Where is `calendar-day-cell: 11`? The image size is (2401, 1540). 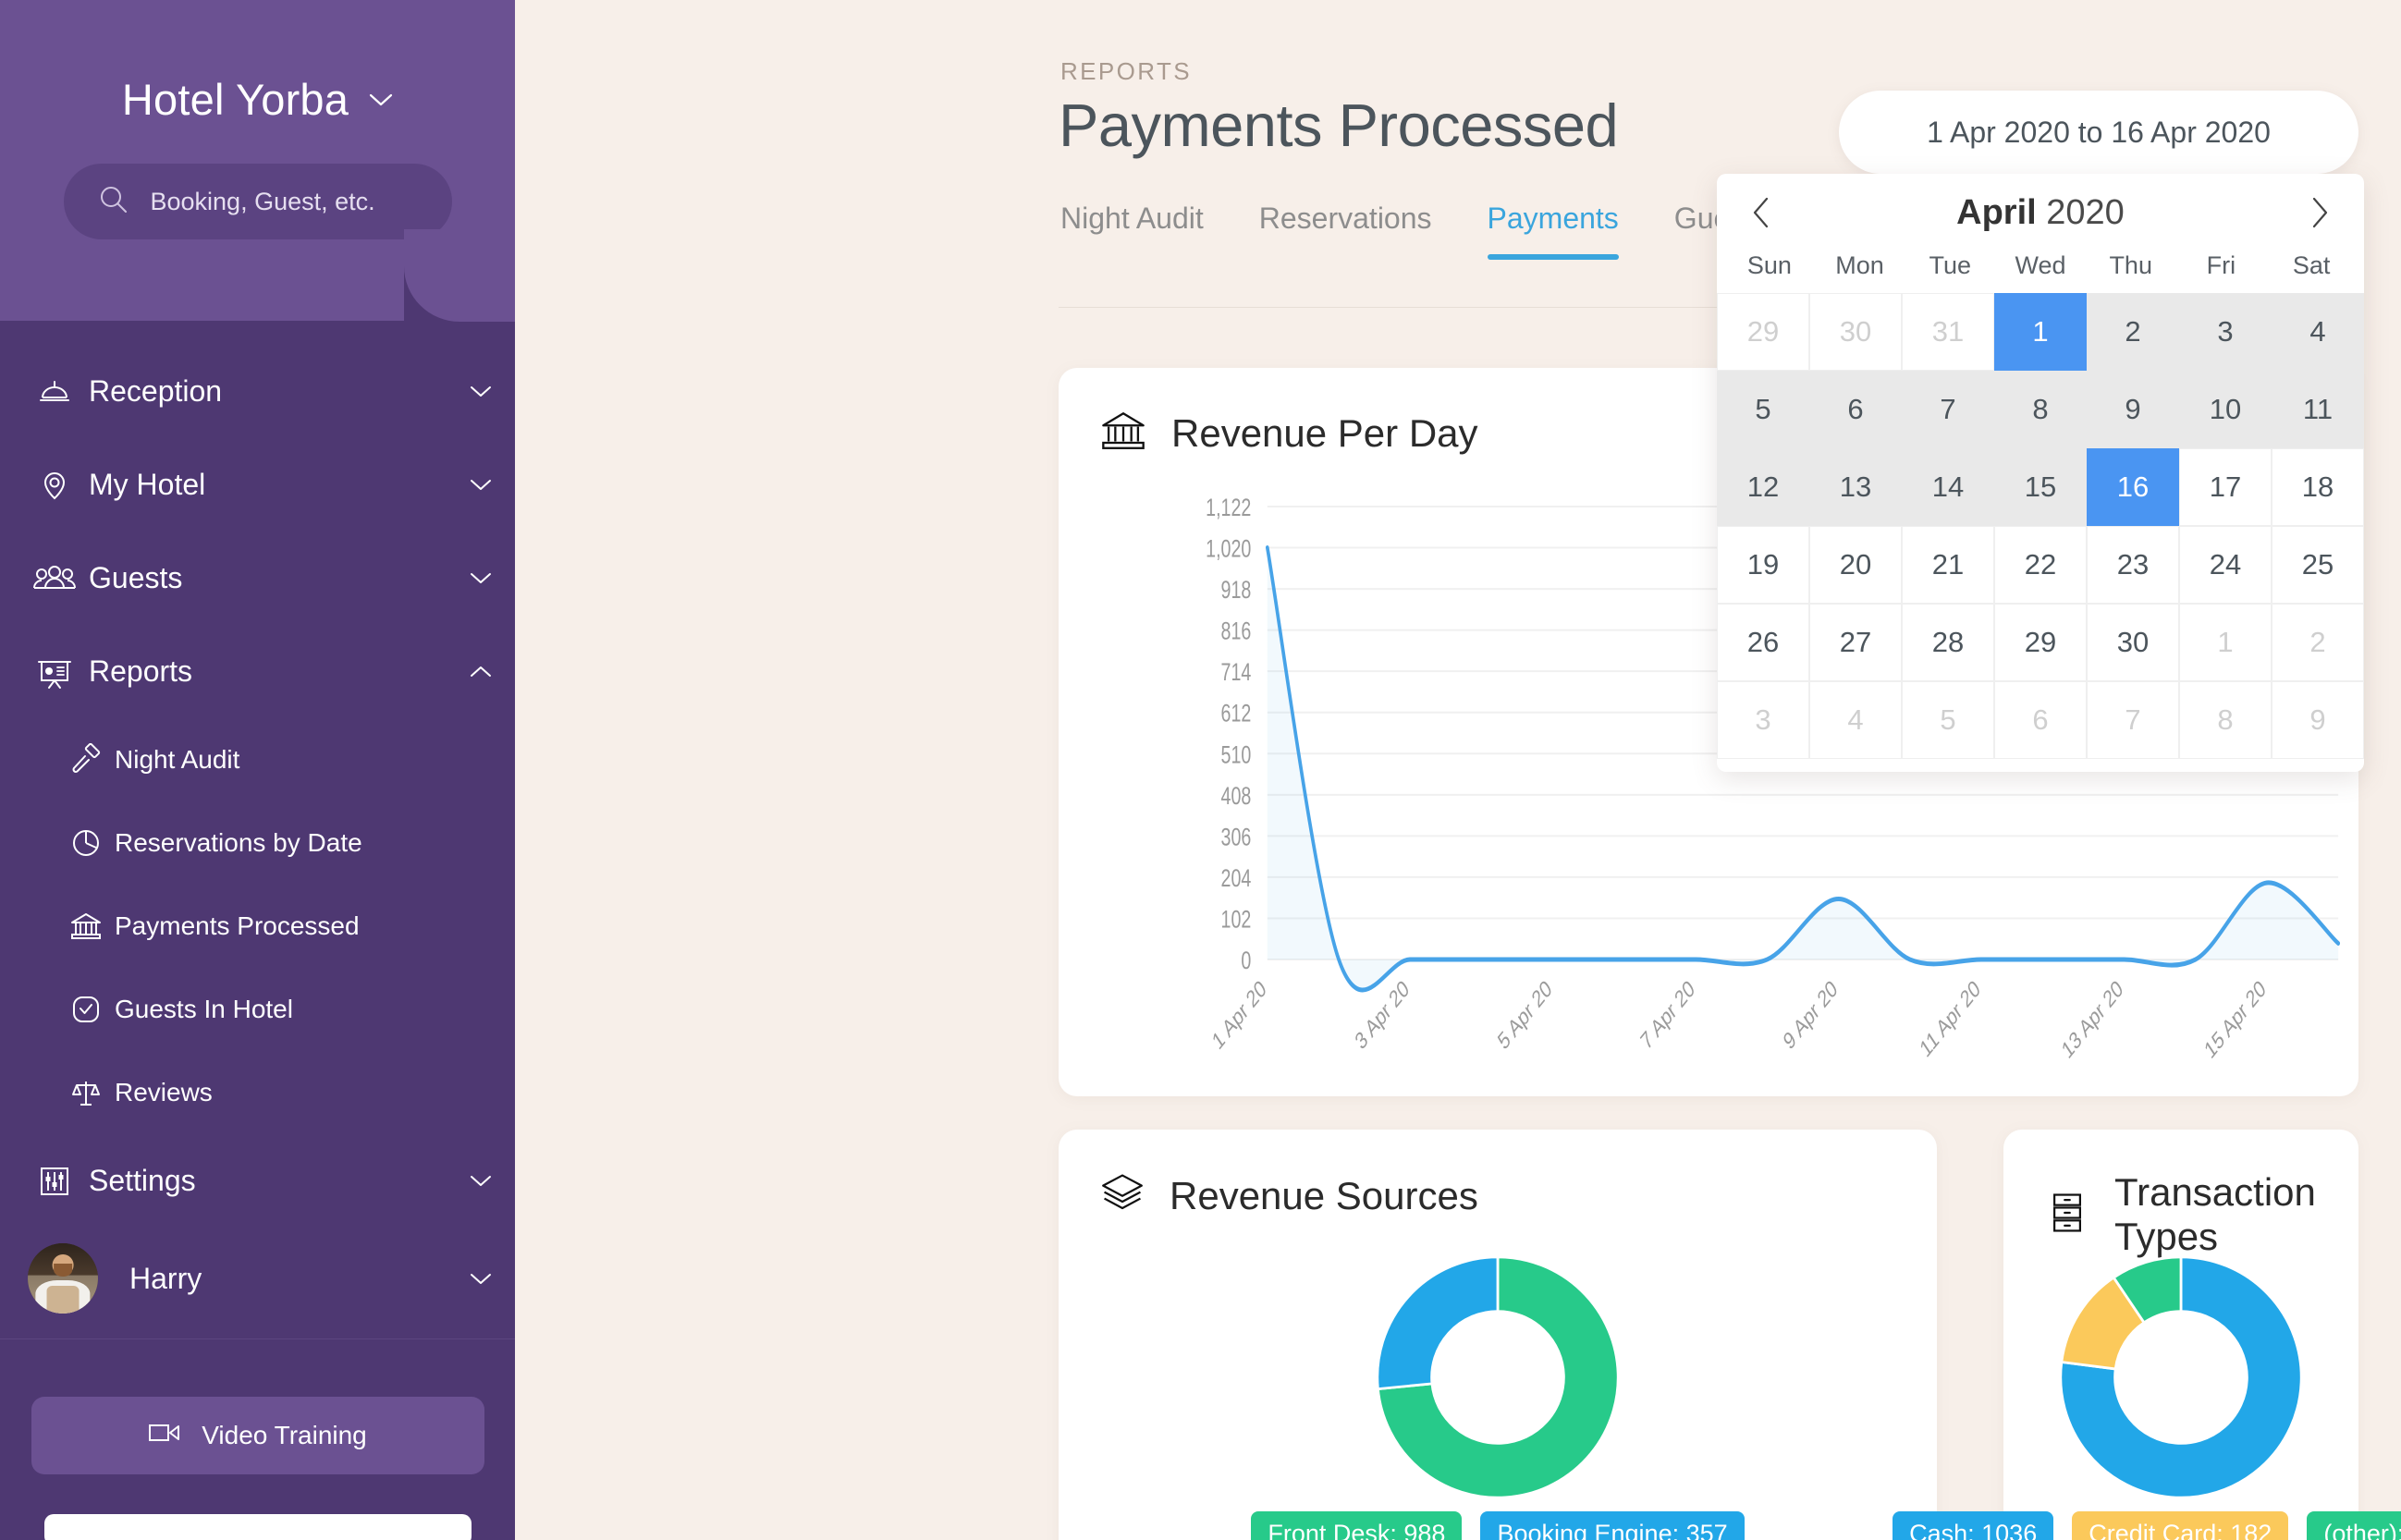 calendar-day-cell: 11 is located at coordinates (2318, 409).